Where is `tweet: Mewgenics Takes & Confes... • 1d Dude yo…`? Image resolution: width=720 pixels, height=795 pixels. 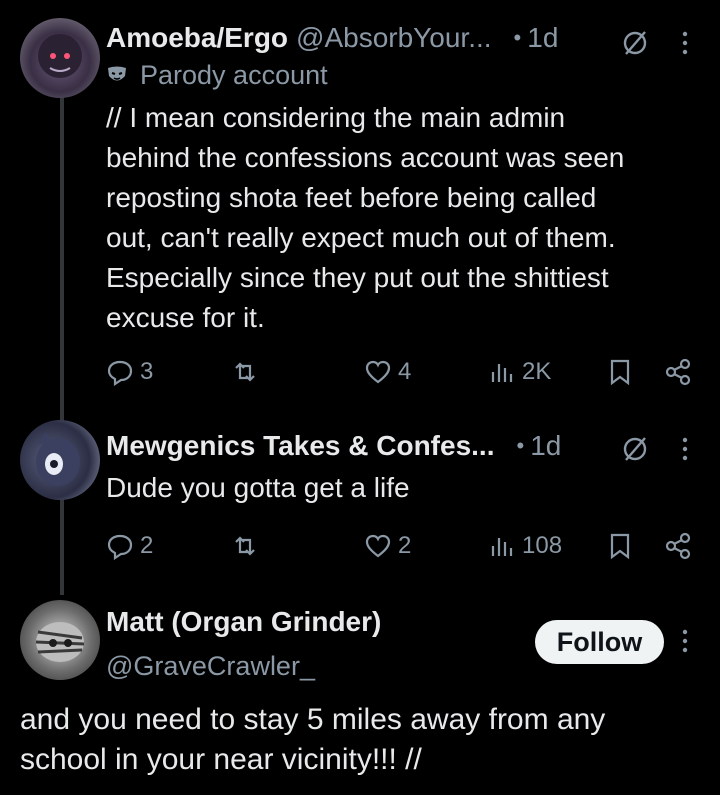 tweet: Mewgenics Takes & Confes... • 1d Dude yo… is located at coordinates (405, 468).